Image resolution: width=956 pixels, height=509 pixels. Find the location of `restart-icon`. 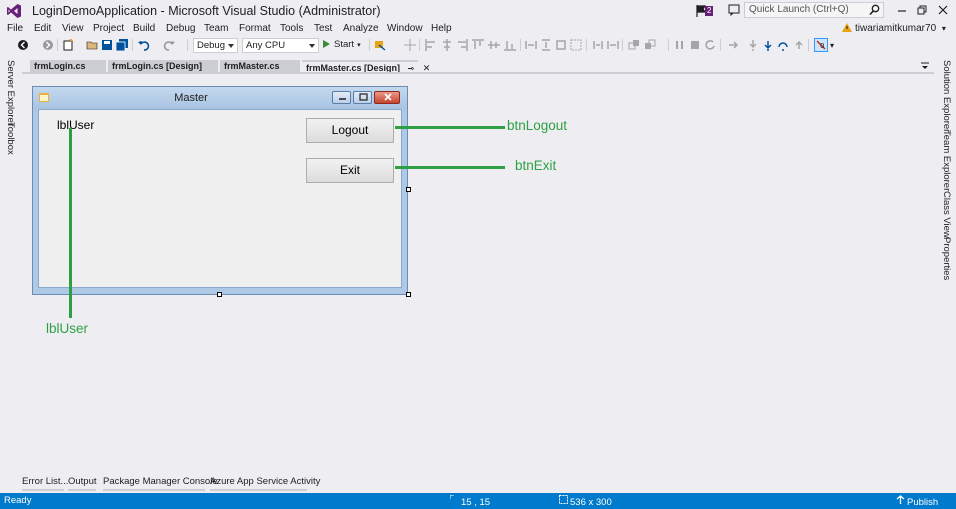

restart-icon is located at coordinates (710, 45).